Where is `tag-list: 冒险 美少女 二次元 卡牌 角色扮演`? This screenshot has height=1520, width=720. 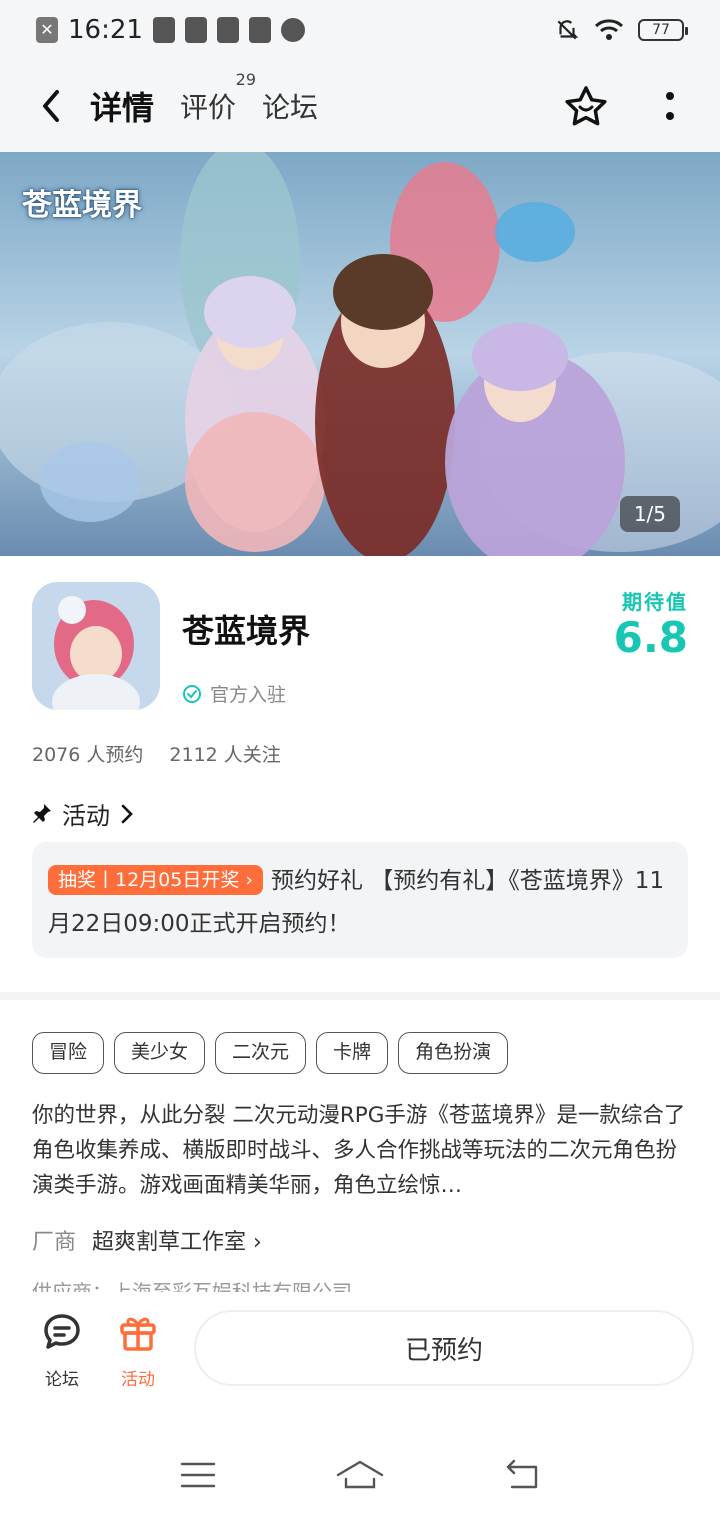 tag-list: 冒险 美少女 二次元 卡牌 角色扮演 is located at coordinates (270, 1053).